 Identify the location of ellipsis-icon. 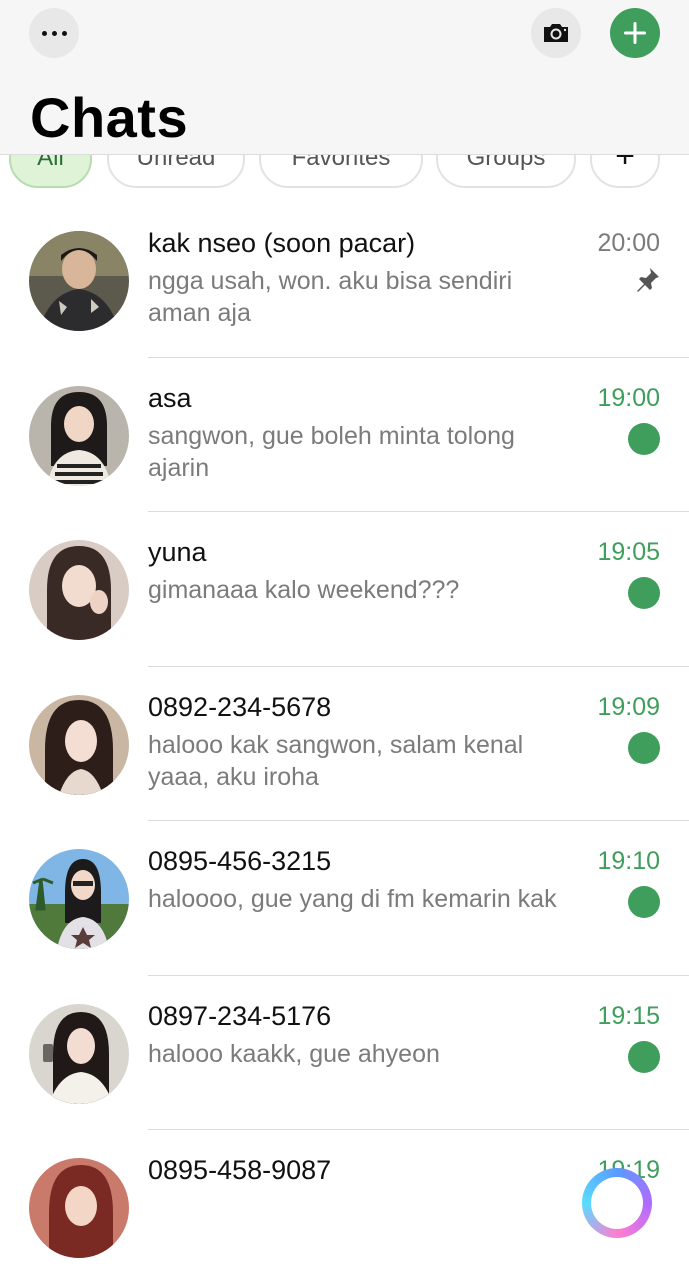
(54, 33).